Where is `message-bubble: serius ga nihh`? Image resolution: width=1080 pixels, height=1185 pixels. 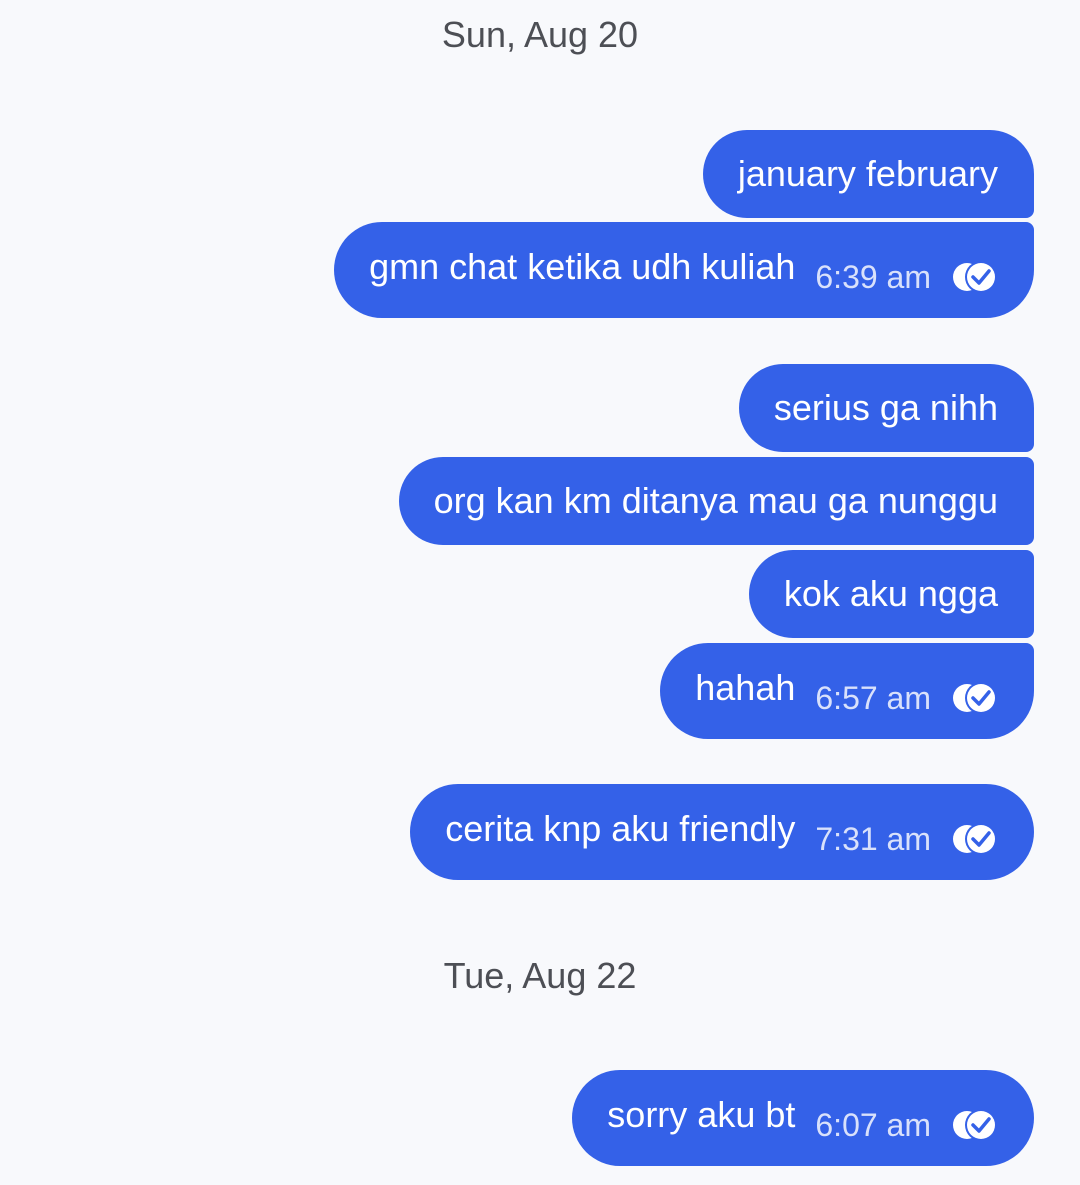
message-bubble: serius ga nihh is located at coordinates (886, 408).